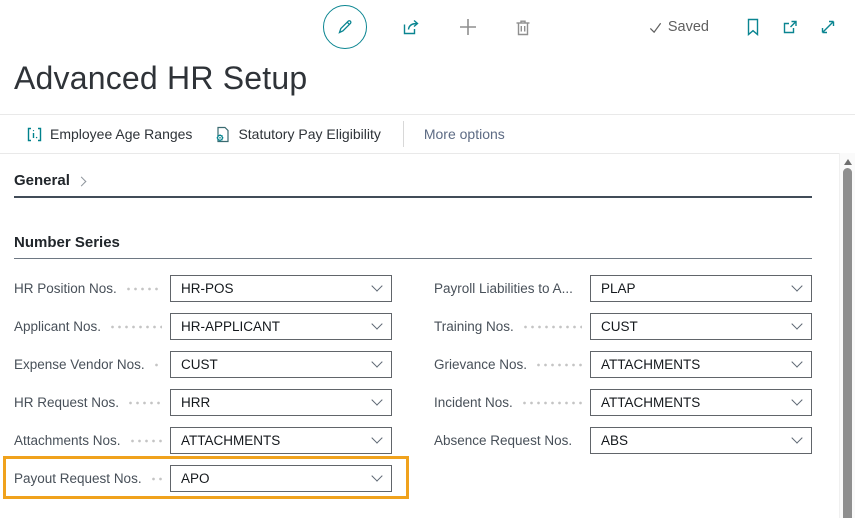 Image resolution: width=855 pixels, height=518 pixels. I want to click on combobox-value: CUST, so click(619, 326).